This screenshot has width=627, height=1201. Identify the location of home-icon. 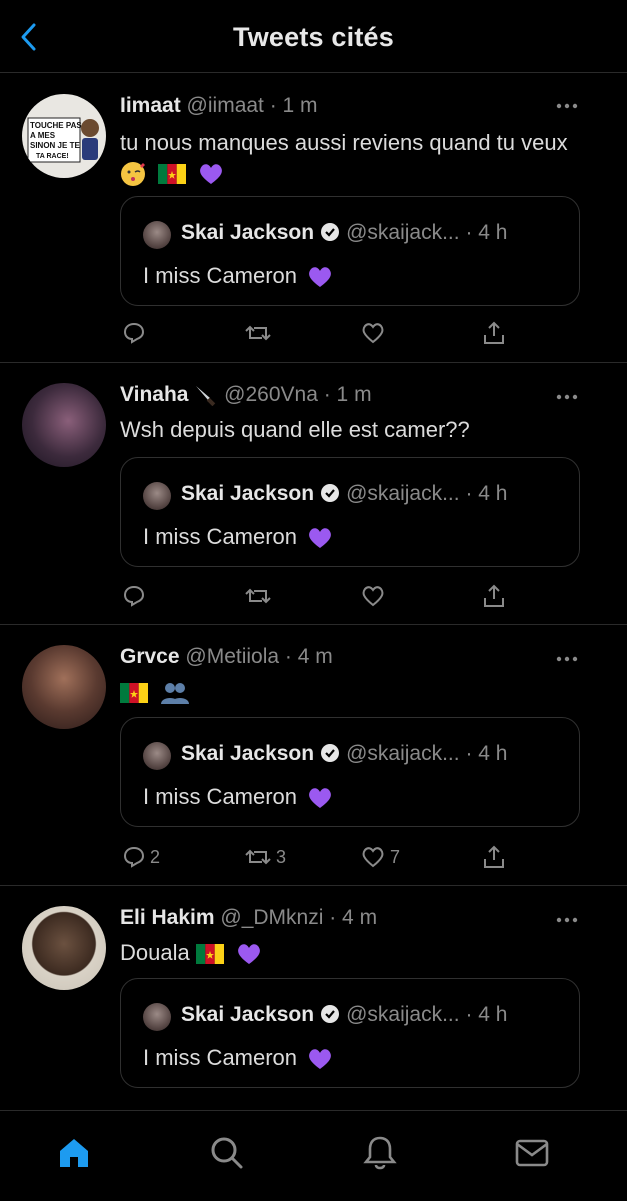
(74, 1153).